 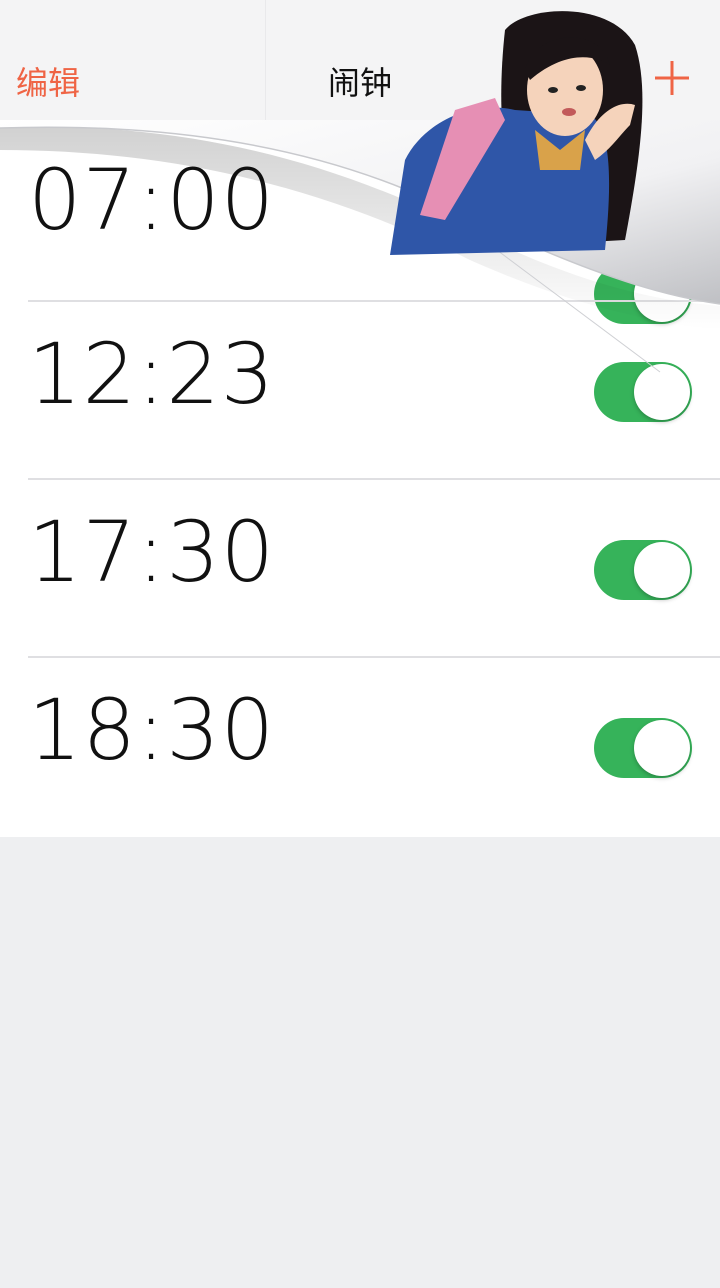 I want to click on alarm-row: 18:30, so click(x=360, y=747).